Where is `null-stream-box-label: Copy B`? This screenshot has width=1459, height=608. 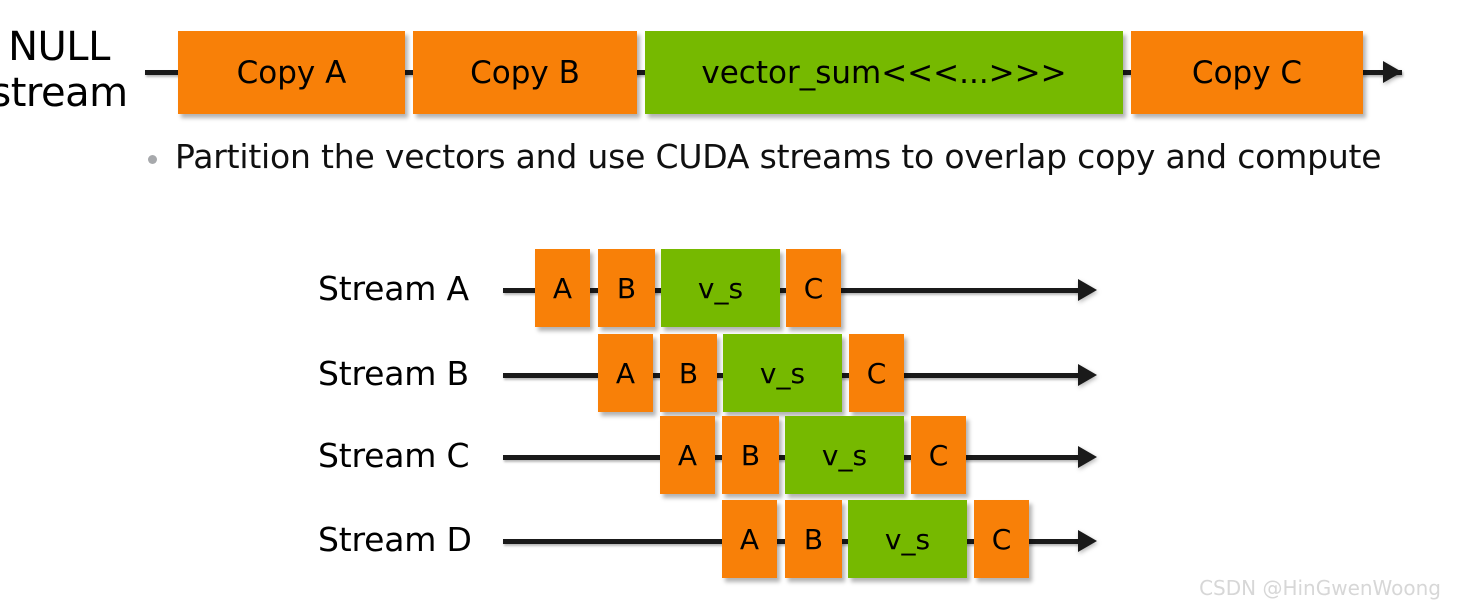 null-stream-box-label: Copy B is located at coordinates (525, 72).